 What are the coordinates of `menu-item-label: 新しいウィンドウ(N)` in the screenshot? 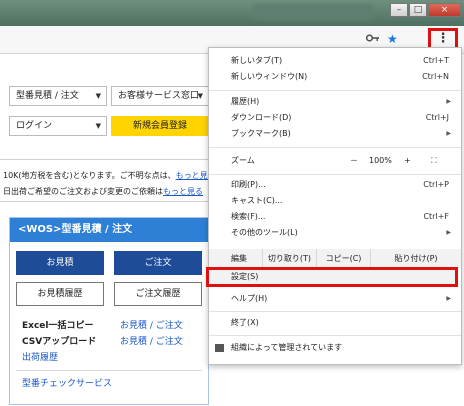 It's located at (269, 76).